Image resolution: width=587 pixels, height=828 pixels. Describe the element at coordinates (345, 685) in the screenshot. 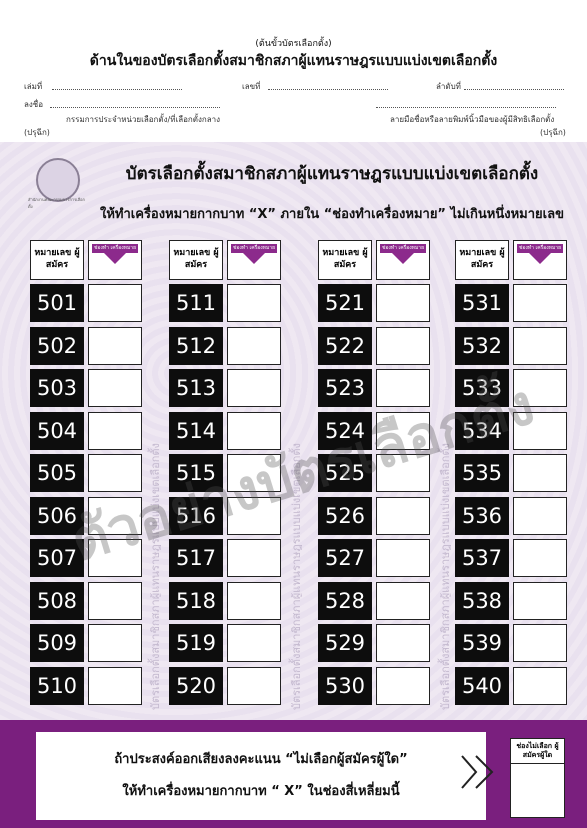

I see `candidate-number: 530` at that location.